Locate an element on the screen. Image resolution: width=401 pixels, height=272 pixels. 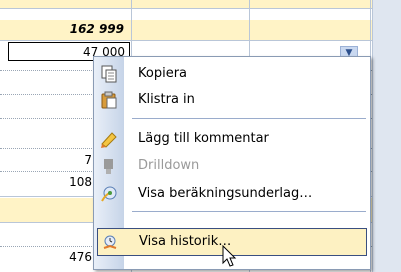
cell-value: 476 is located at coordinates (66, 257).